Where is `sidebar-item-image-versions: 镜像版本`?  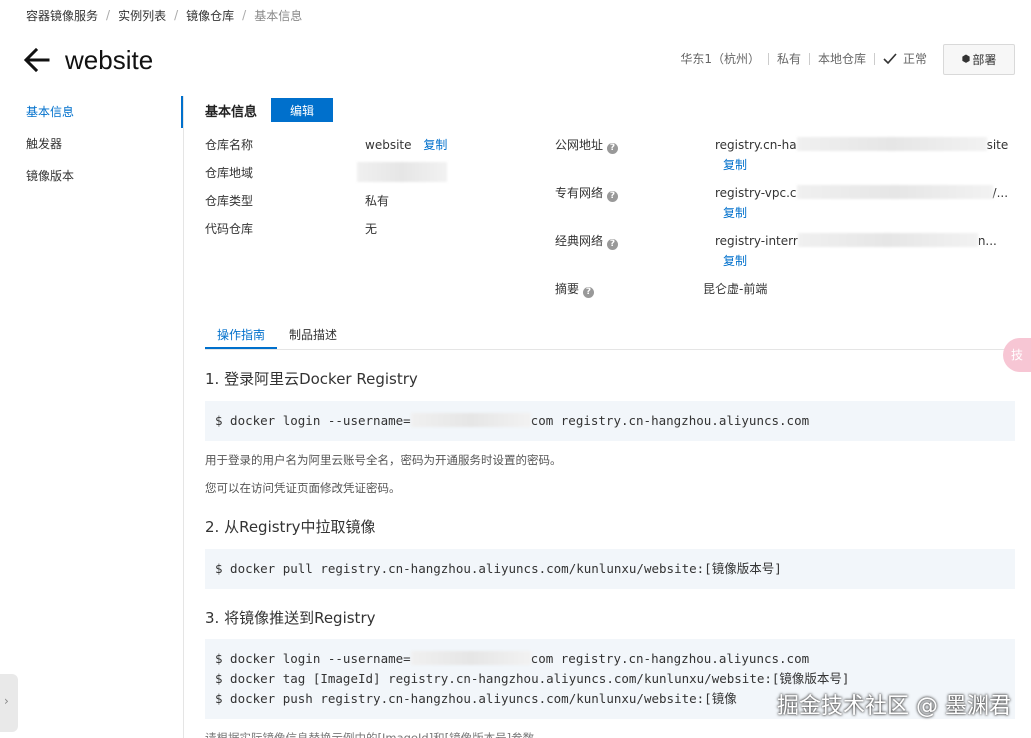 sidebar-item-image-versions: 镜像版本 is located at coordinates (91, 176).